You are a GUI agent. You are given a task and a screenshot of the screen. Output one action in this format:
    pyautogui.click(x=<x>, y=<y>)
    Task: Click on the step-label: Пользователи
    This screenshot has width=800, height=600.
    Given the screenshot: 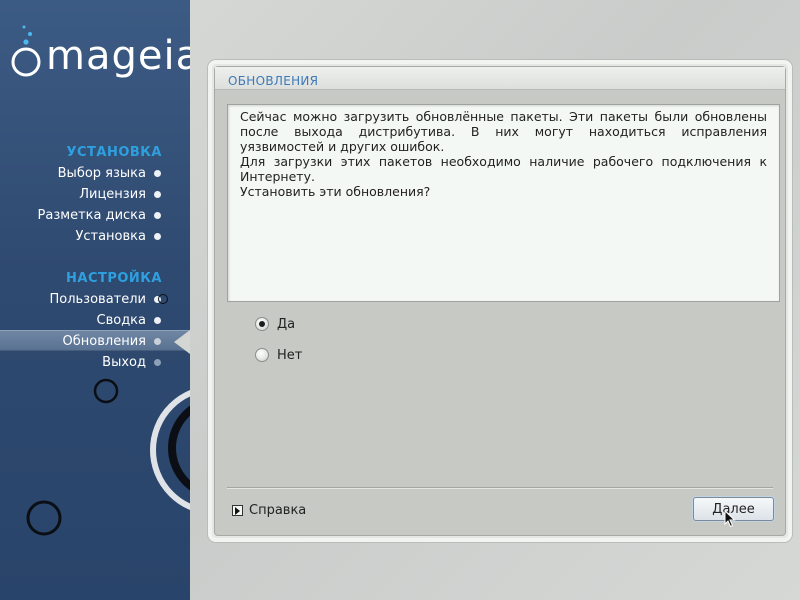 What is the action you would take?
    pyautogui.click(x=97, y=299)
    